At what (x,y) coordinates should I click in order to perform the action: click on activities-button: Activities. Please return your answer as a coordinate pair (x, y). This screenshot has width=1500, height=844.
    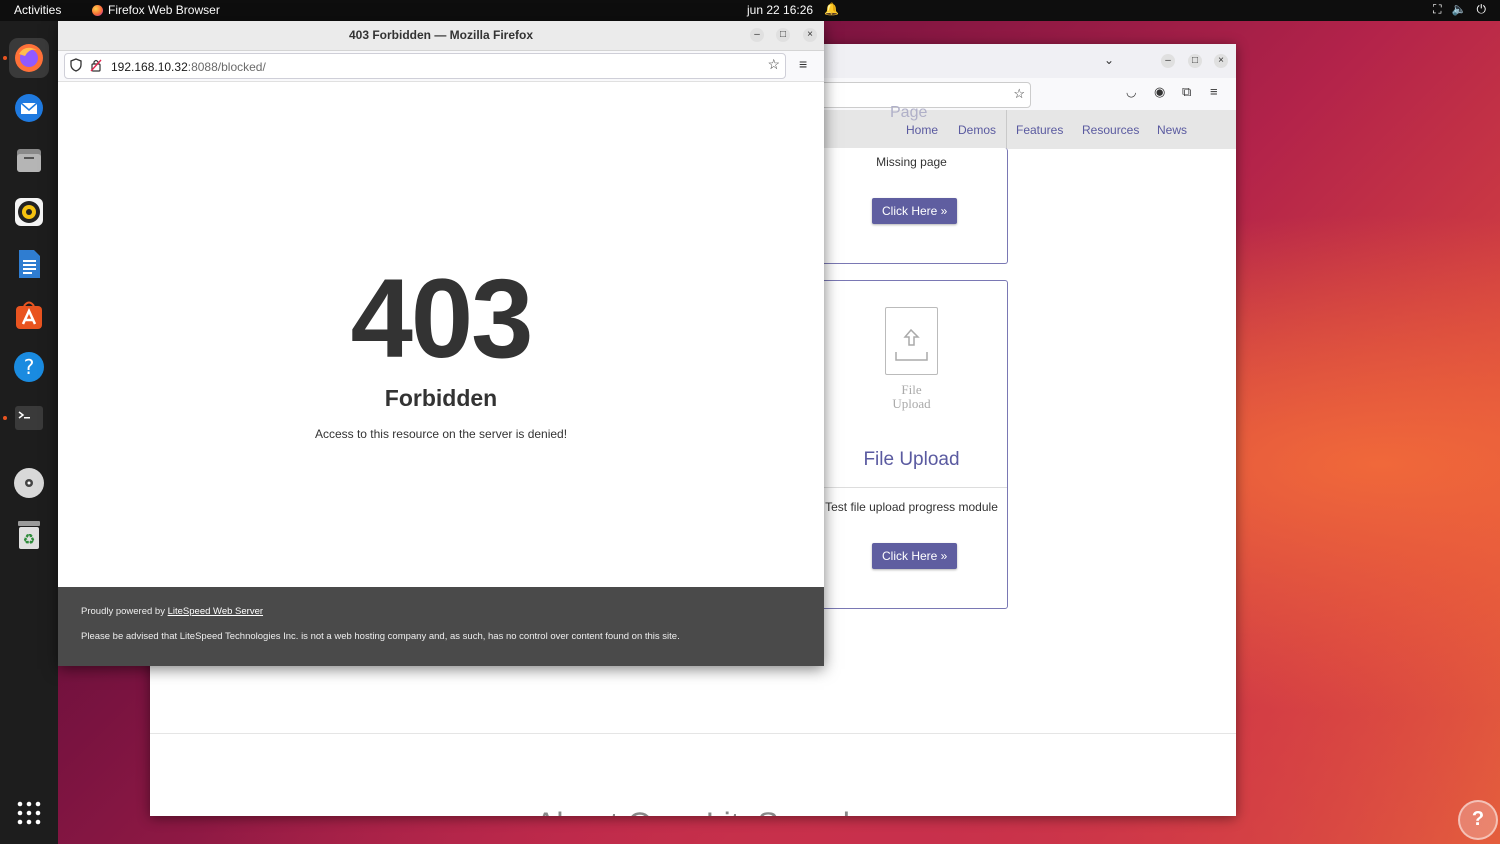
    Looking at the image, I should click on (37, 10).